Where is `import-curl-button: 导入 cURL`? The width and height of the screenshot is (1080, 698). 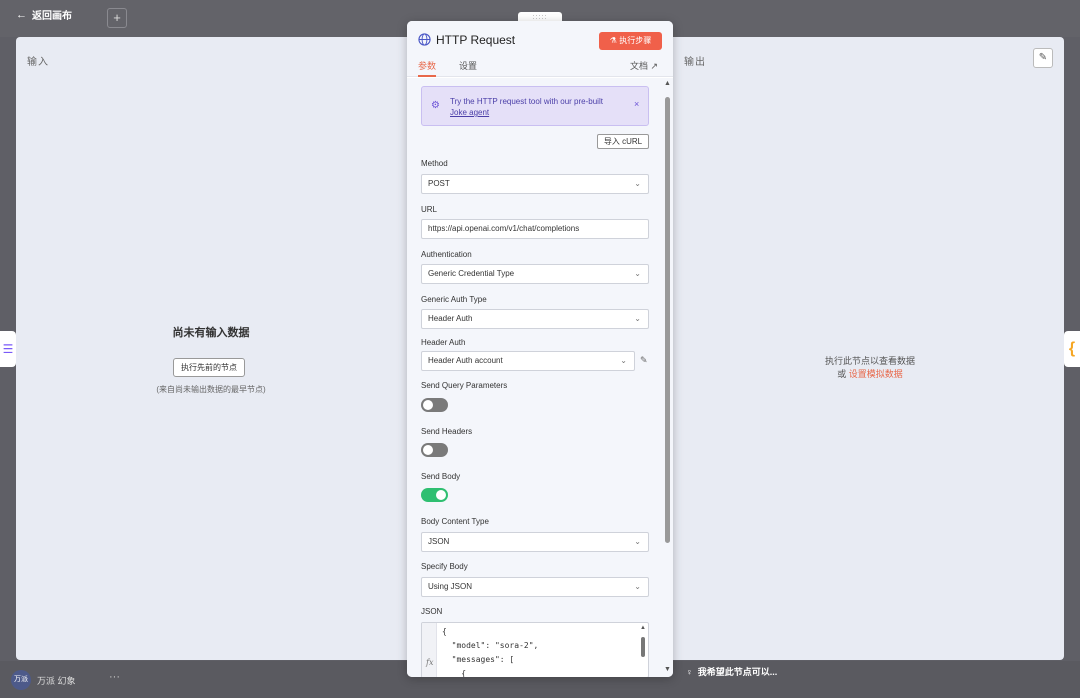
import-curl-button: 导入 cURL is located at coordinates (623, 141).